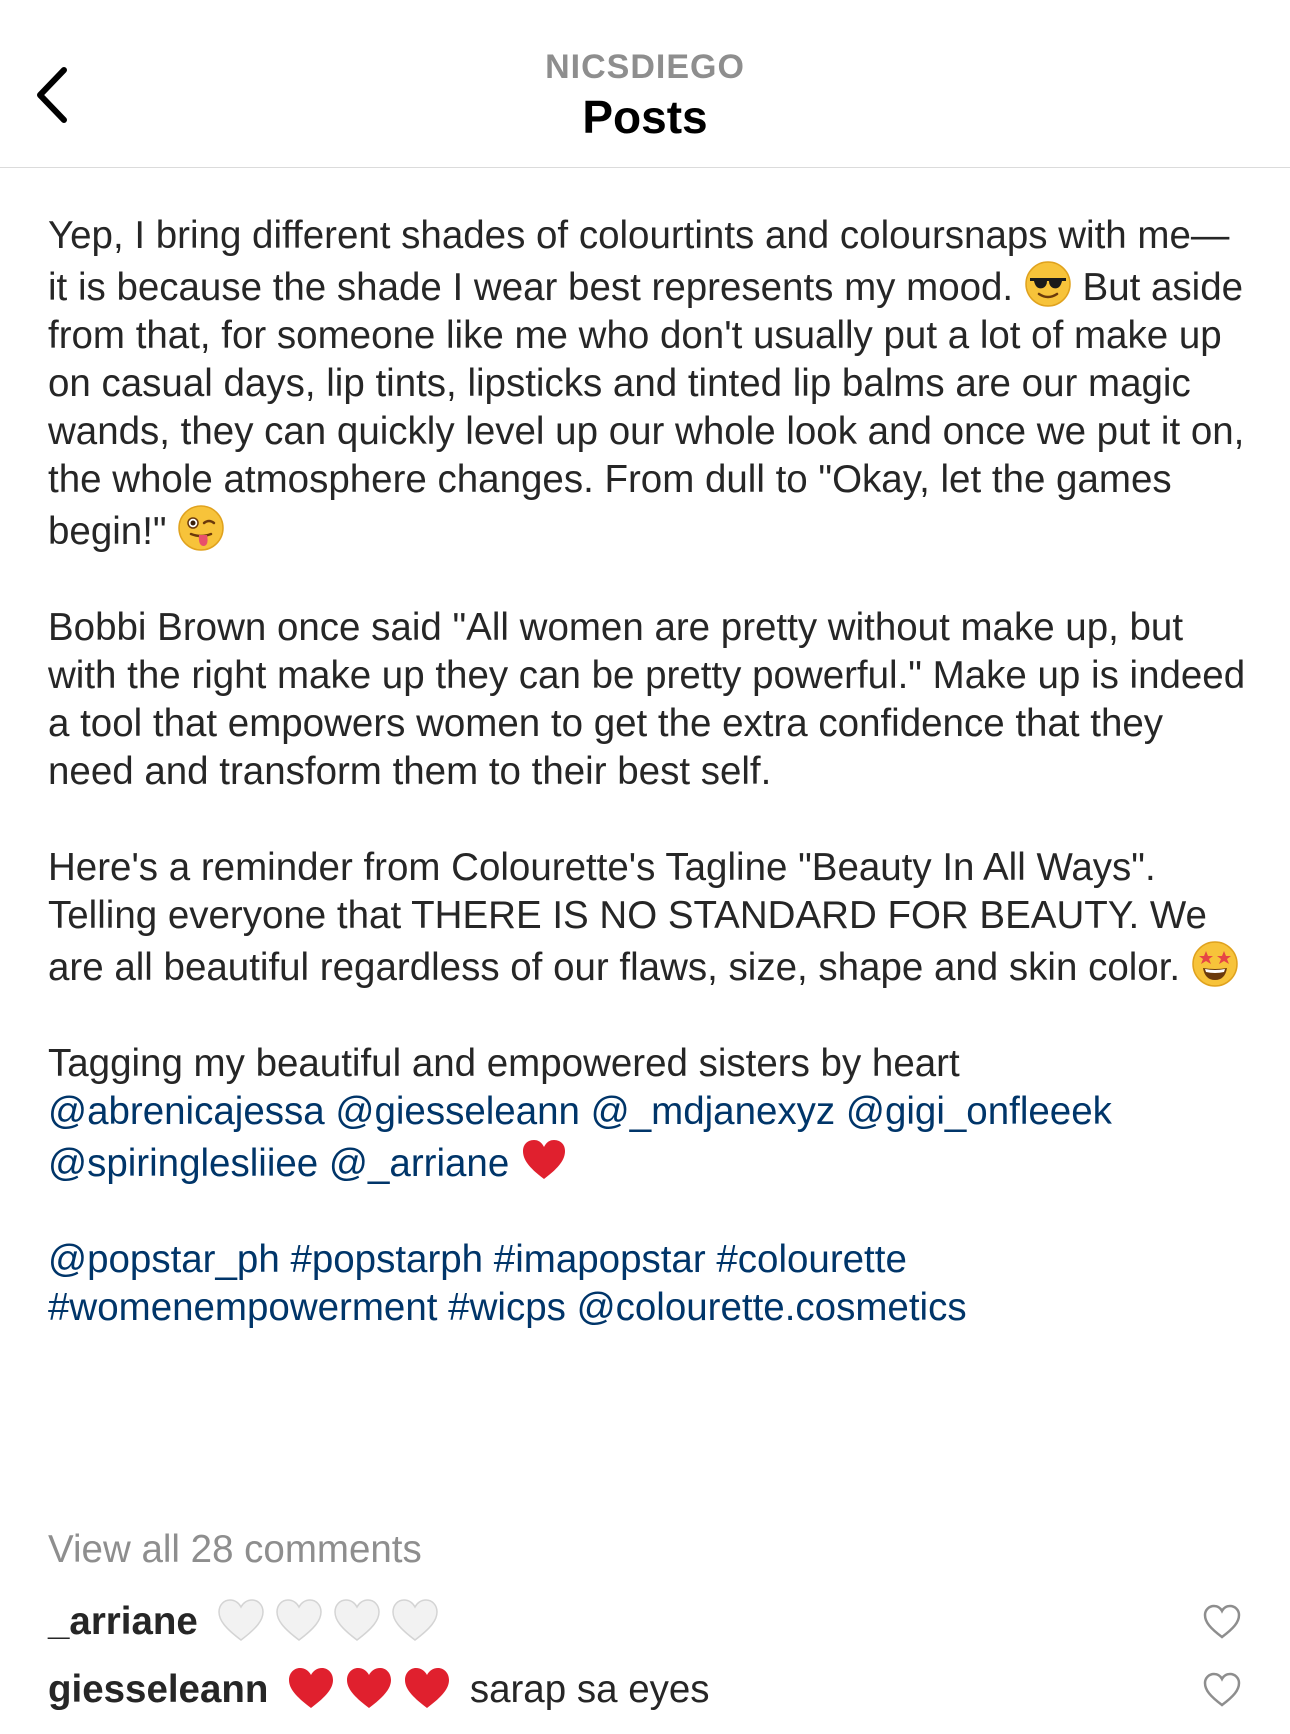 This screenshot has width=1290, height=1734. Describe the element at coordinates (183, 1163) in the screenshot. I see `mention-link: @spiringlesliiee` at that location.